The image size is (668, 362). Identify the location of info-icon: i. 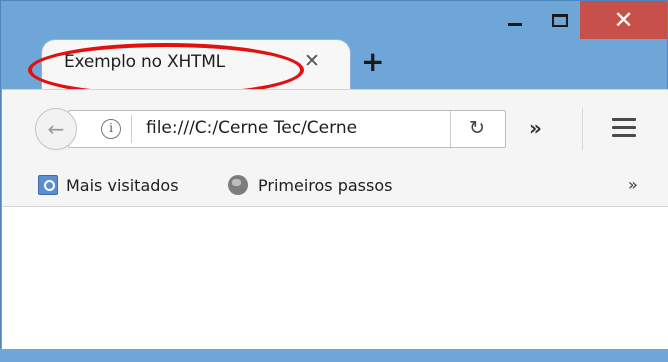
(111, 129).